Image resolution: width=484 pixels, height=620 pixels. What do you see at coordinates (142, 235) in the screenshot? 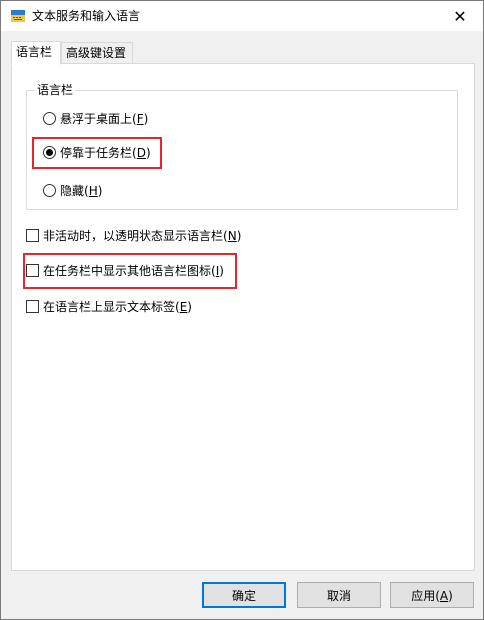
I see `checkbox-label: 非活动时，以透明状态显示语言栏(N)` at bounding box center [142, 235].